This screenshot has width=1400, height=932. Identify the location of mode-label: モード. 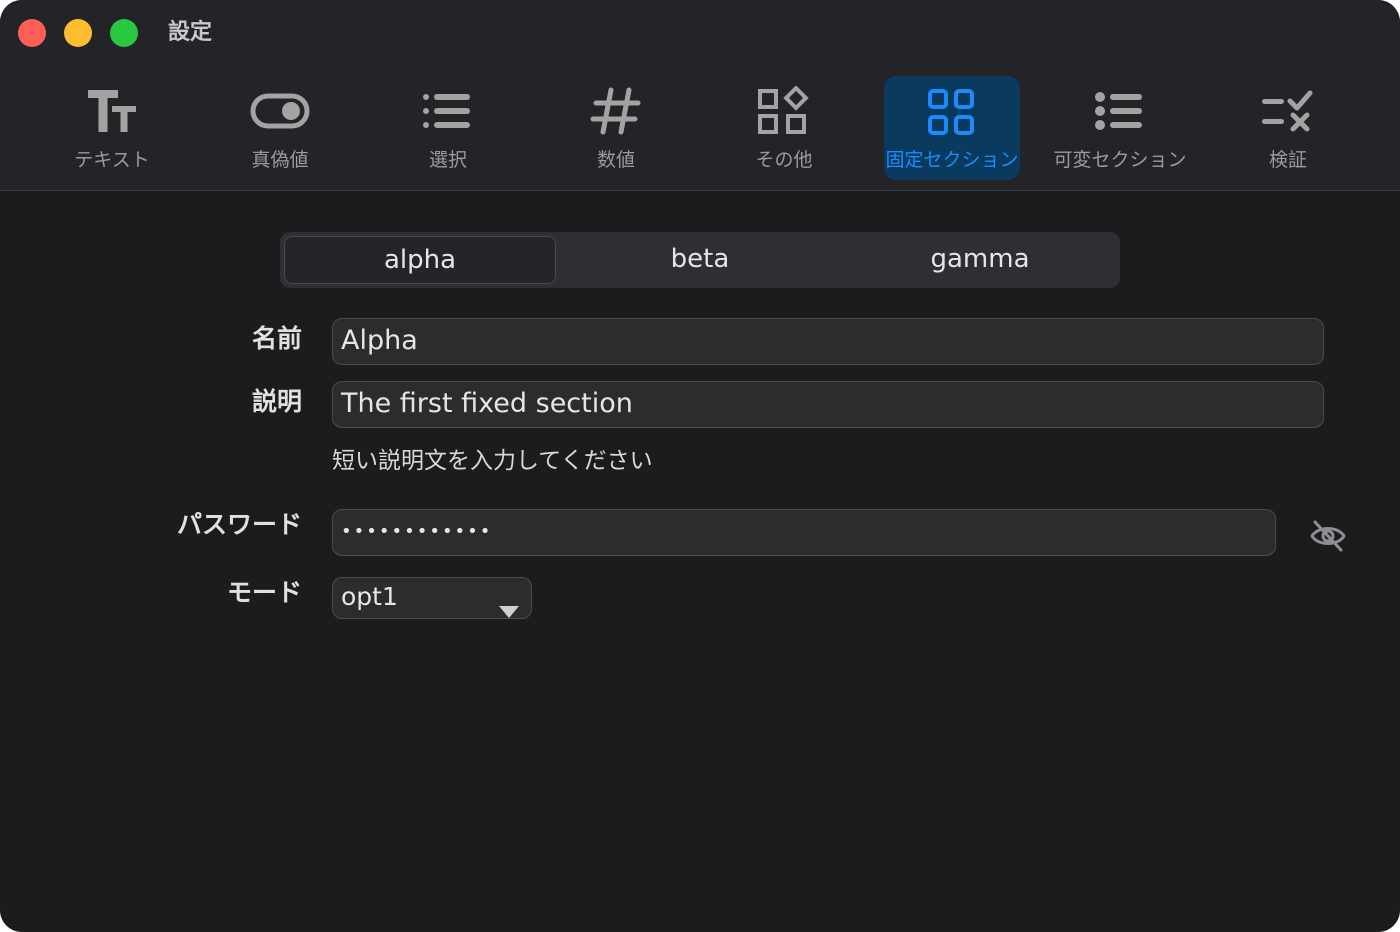
(264, 592).